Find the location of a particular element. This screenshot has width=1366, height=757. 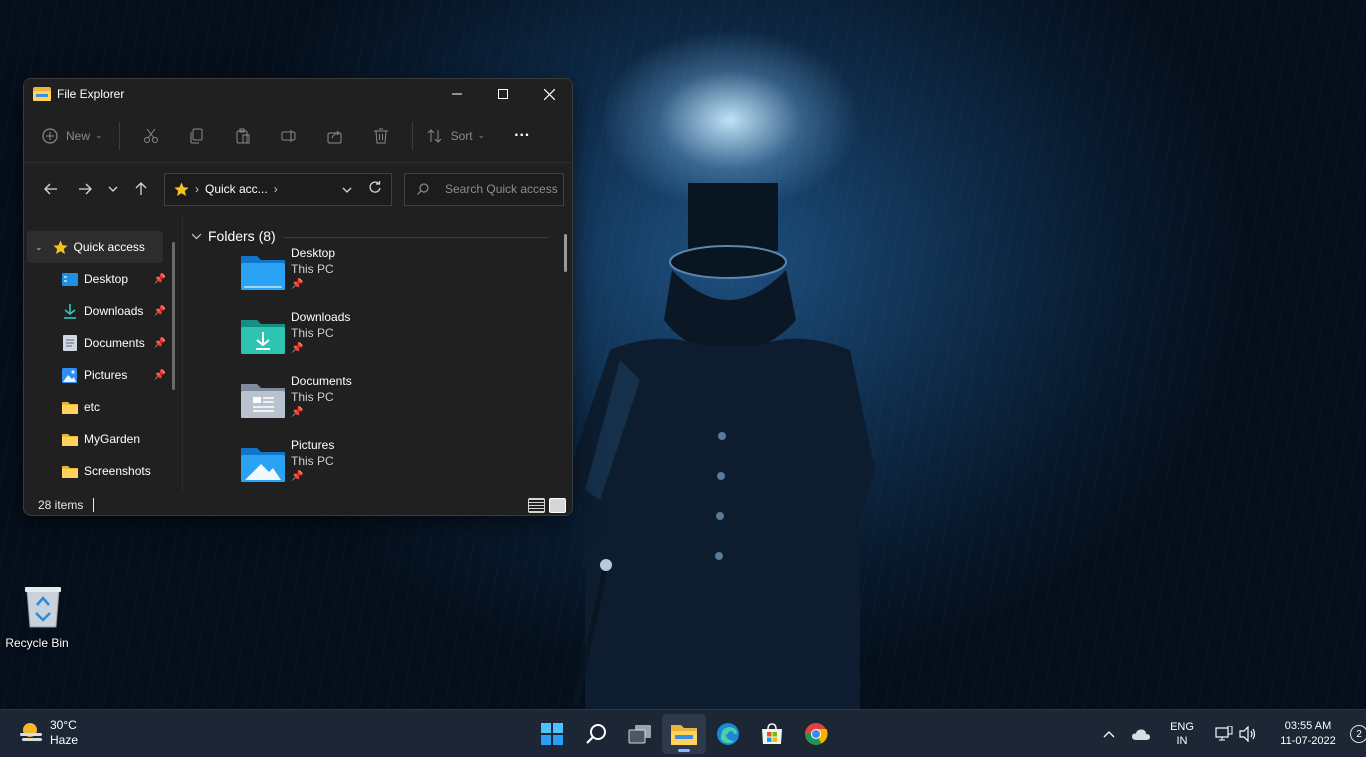

search-taskbar-button is located at coordinates (596, 734).